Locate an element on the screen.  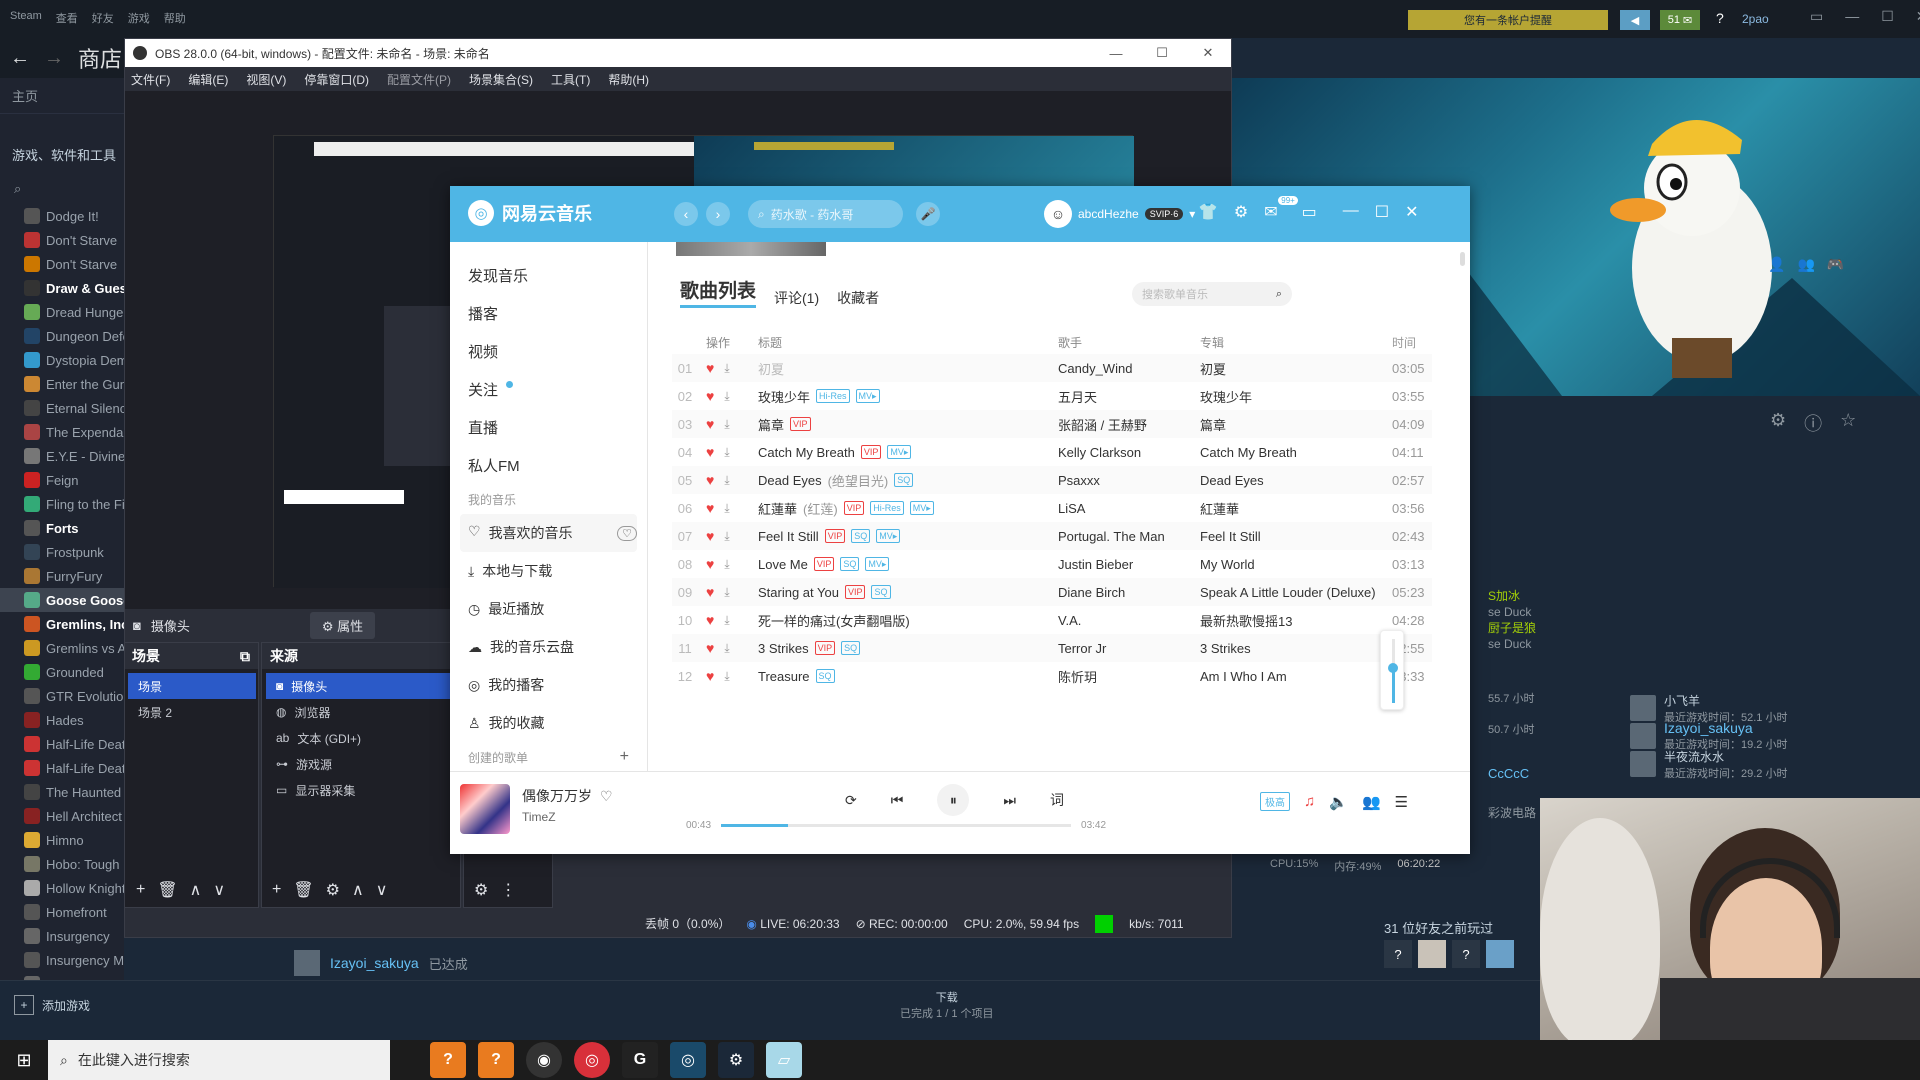
library-game-item: Dungeon Defenders is located at coordinates (62, 336).